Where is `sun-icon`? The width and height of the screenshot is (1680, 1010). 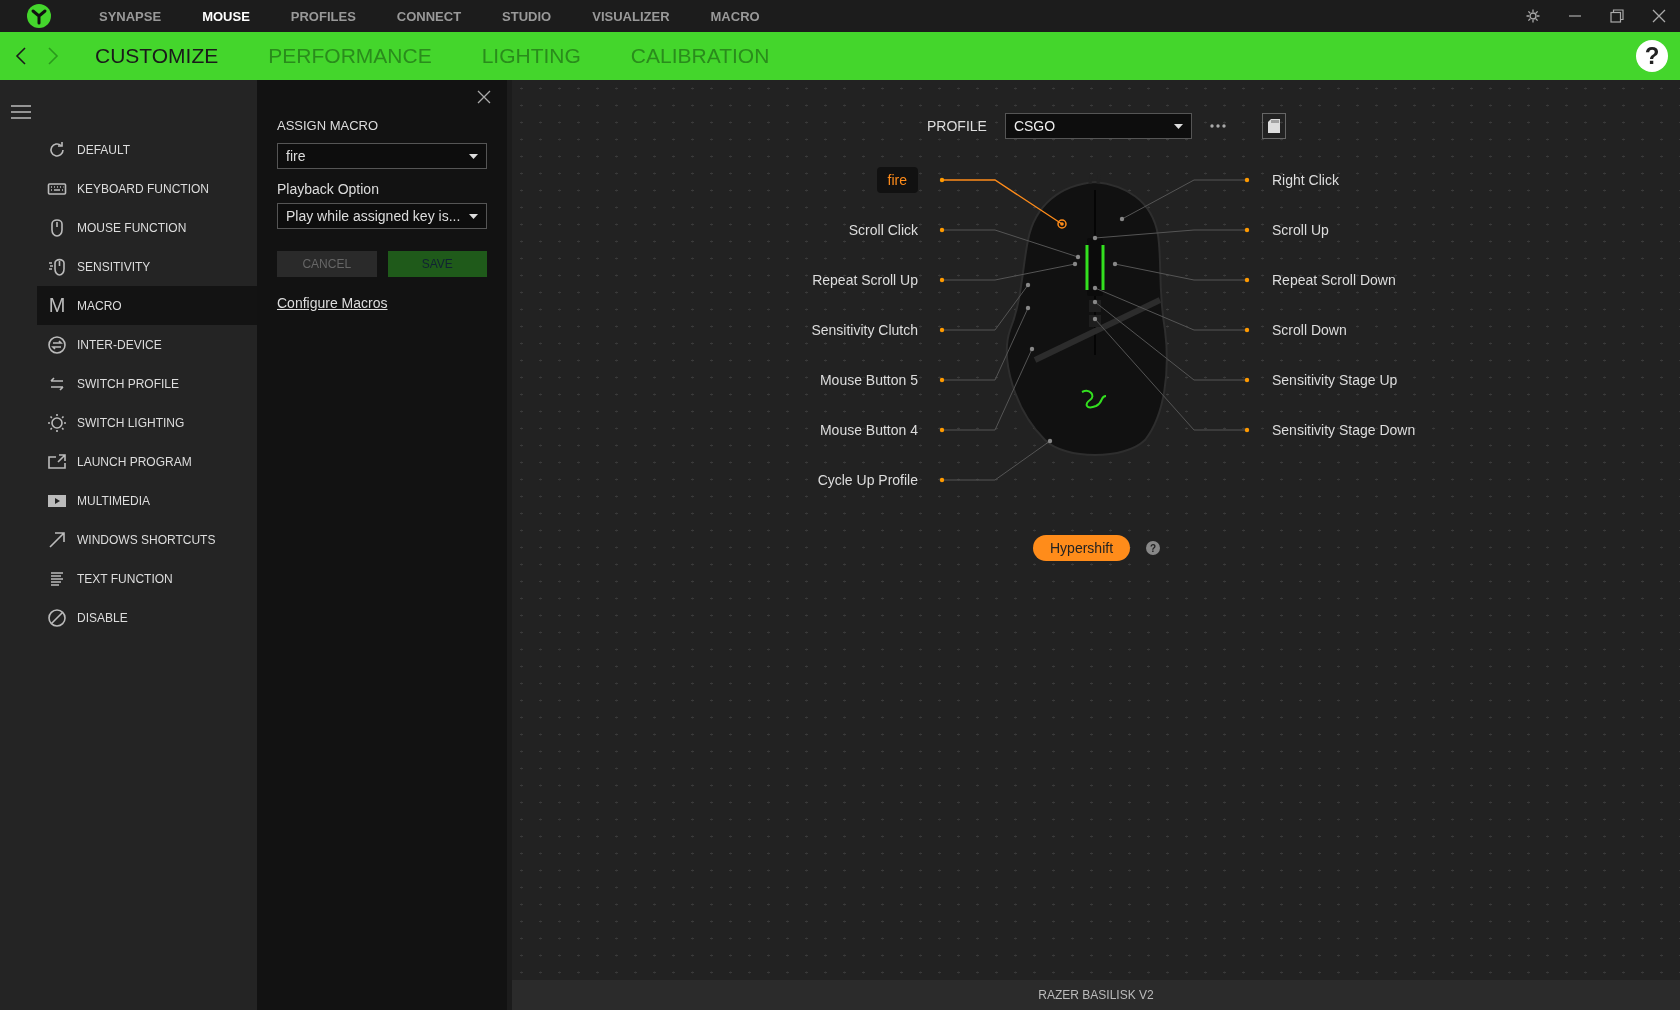
sun-icon is located at coordinates (57, 422).